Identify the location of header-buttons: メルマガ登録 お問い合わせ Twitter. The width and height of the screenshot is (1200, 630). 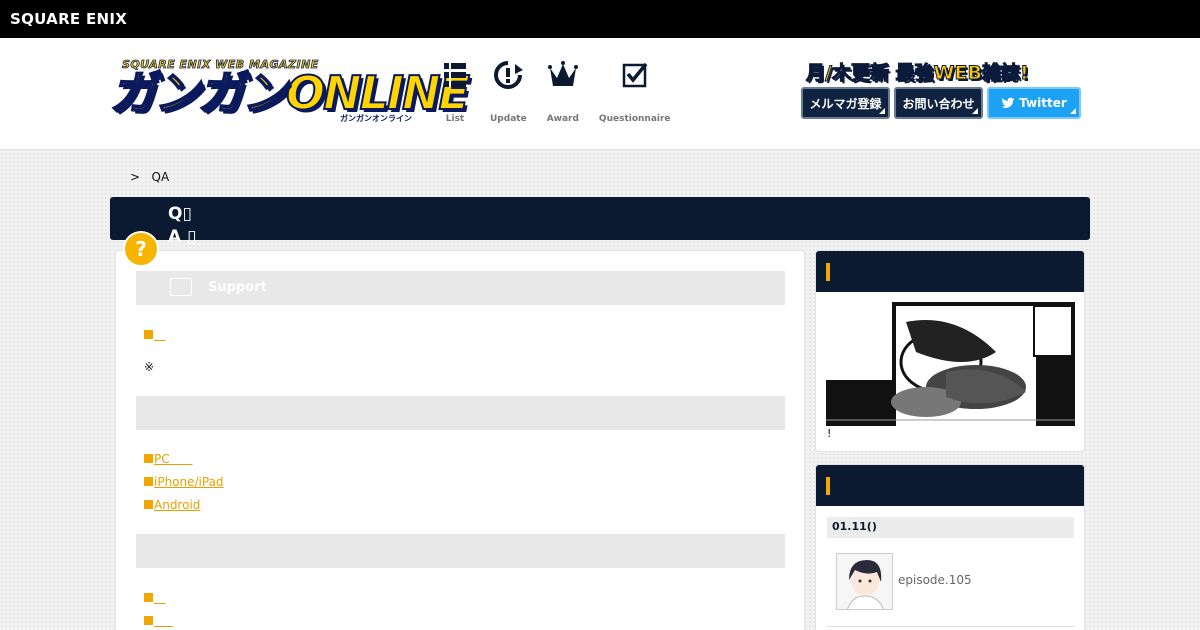
(943, 103).